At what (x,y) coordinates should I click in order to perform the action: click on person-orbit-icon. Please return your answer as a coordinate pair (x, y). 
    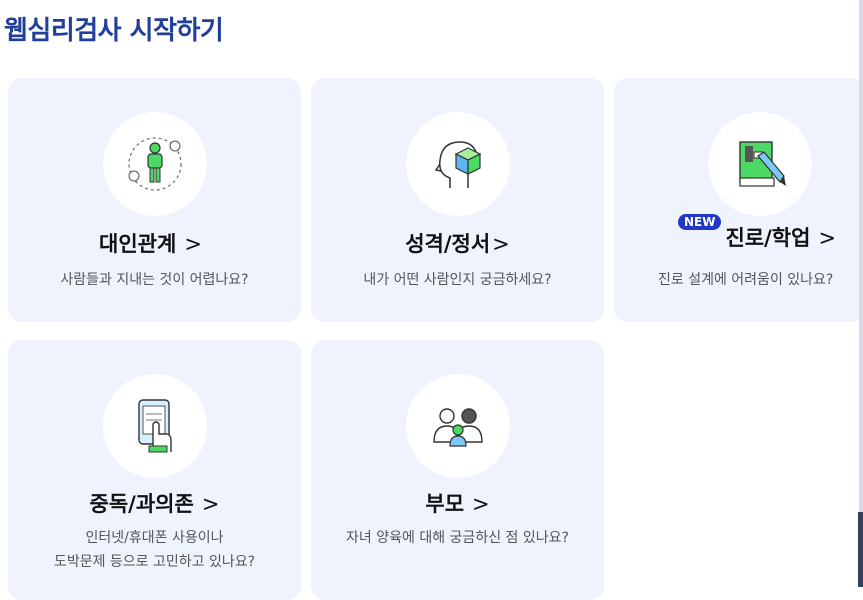
    Looking at the image, I should click on (154, 164).